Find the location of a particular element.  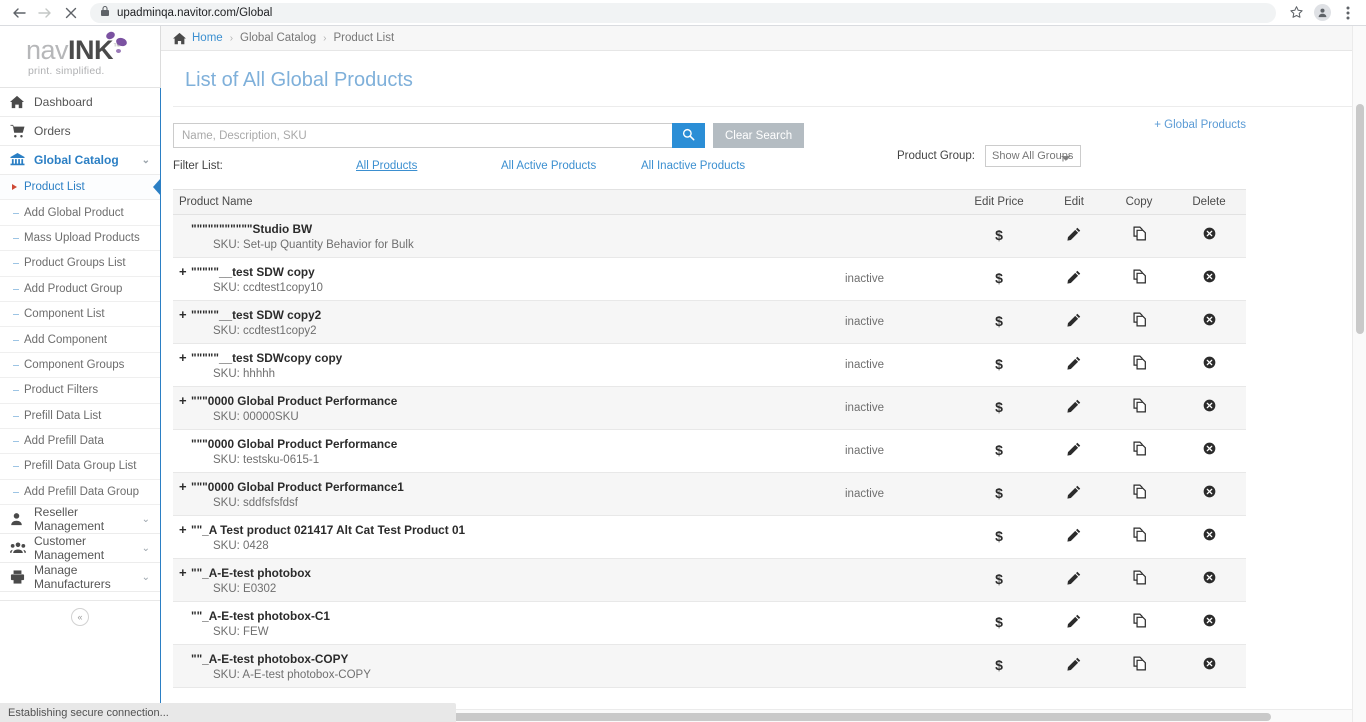

clear-search-button: Clear Search is located at coordinates (759, 135).